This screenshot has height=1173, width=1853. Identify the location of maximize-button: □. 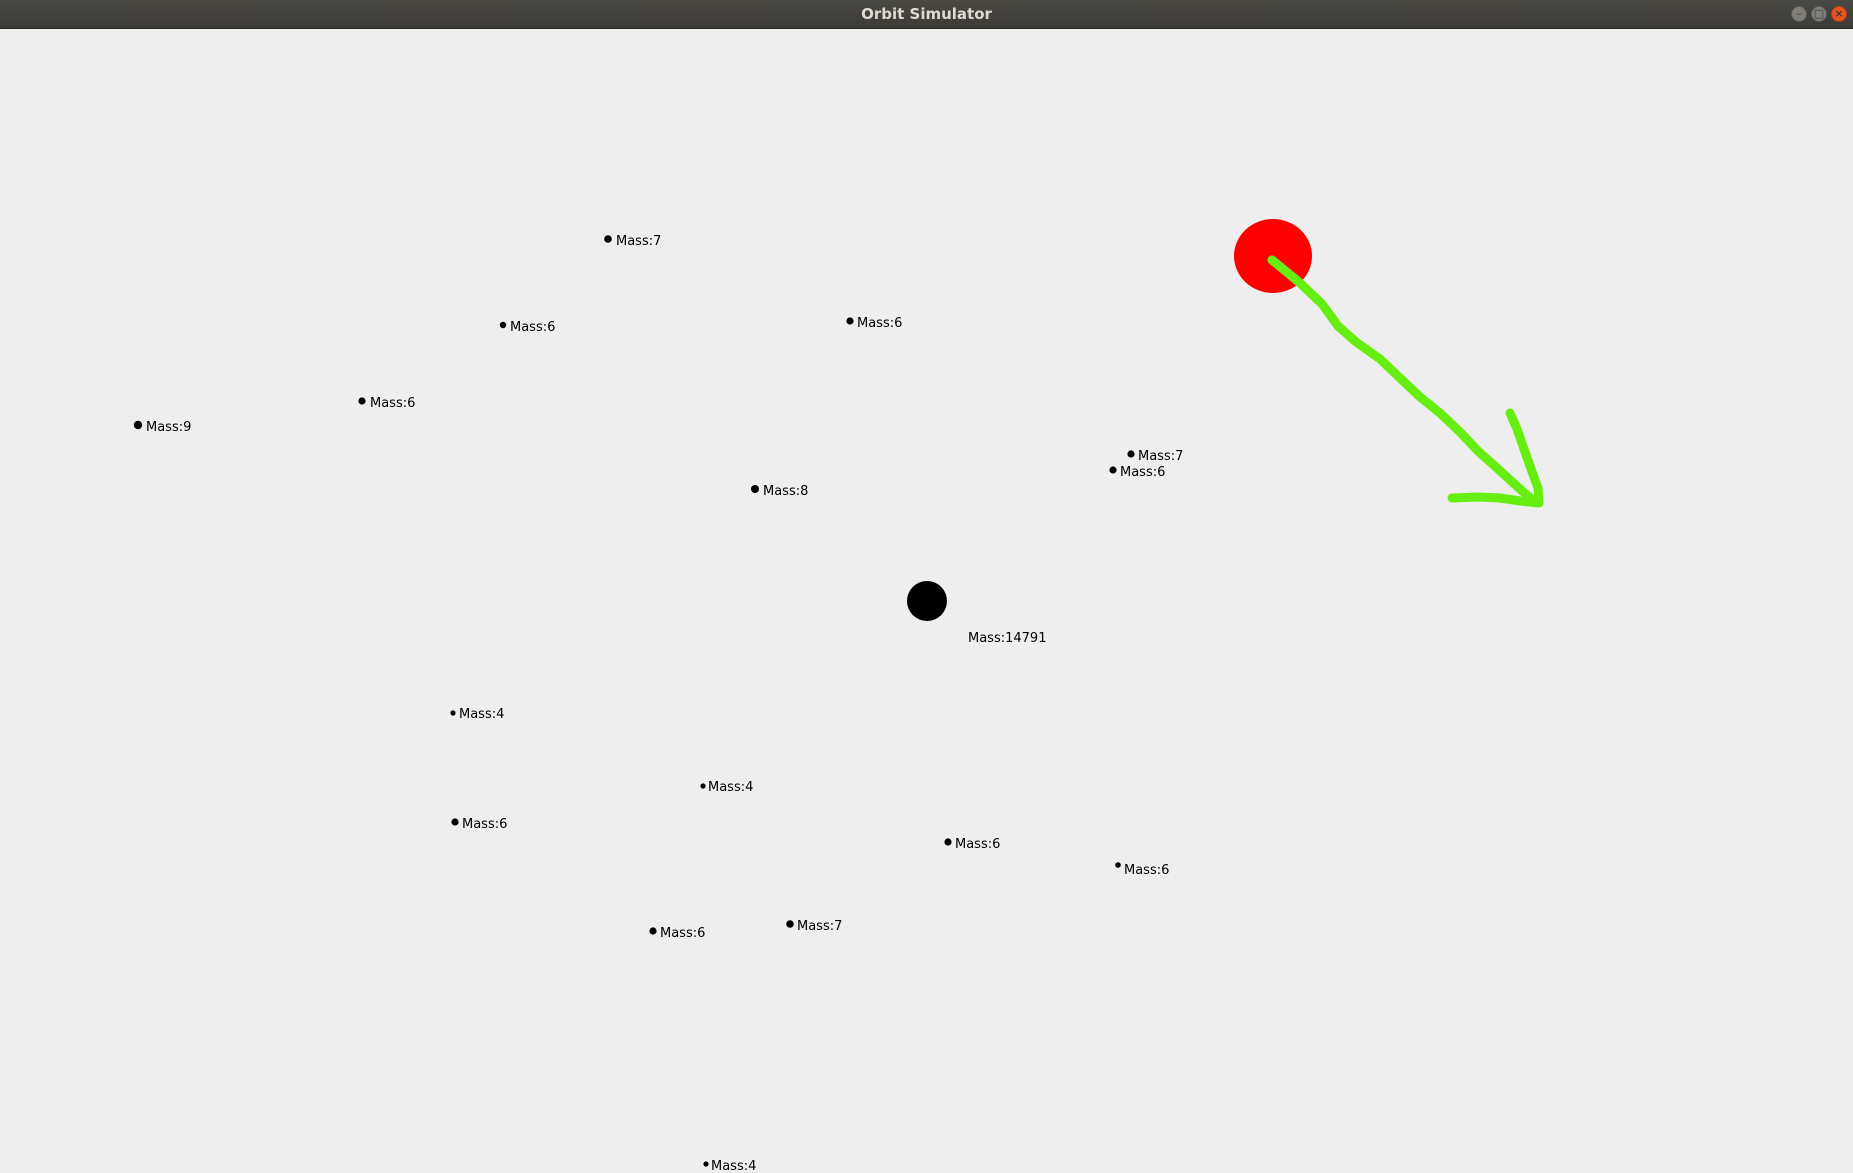
(1819, 14).